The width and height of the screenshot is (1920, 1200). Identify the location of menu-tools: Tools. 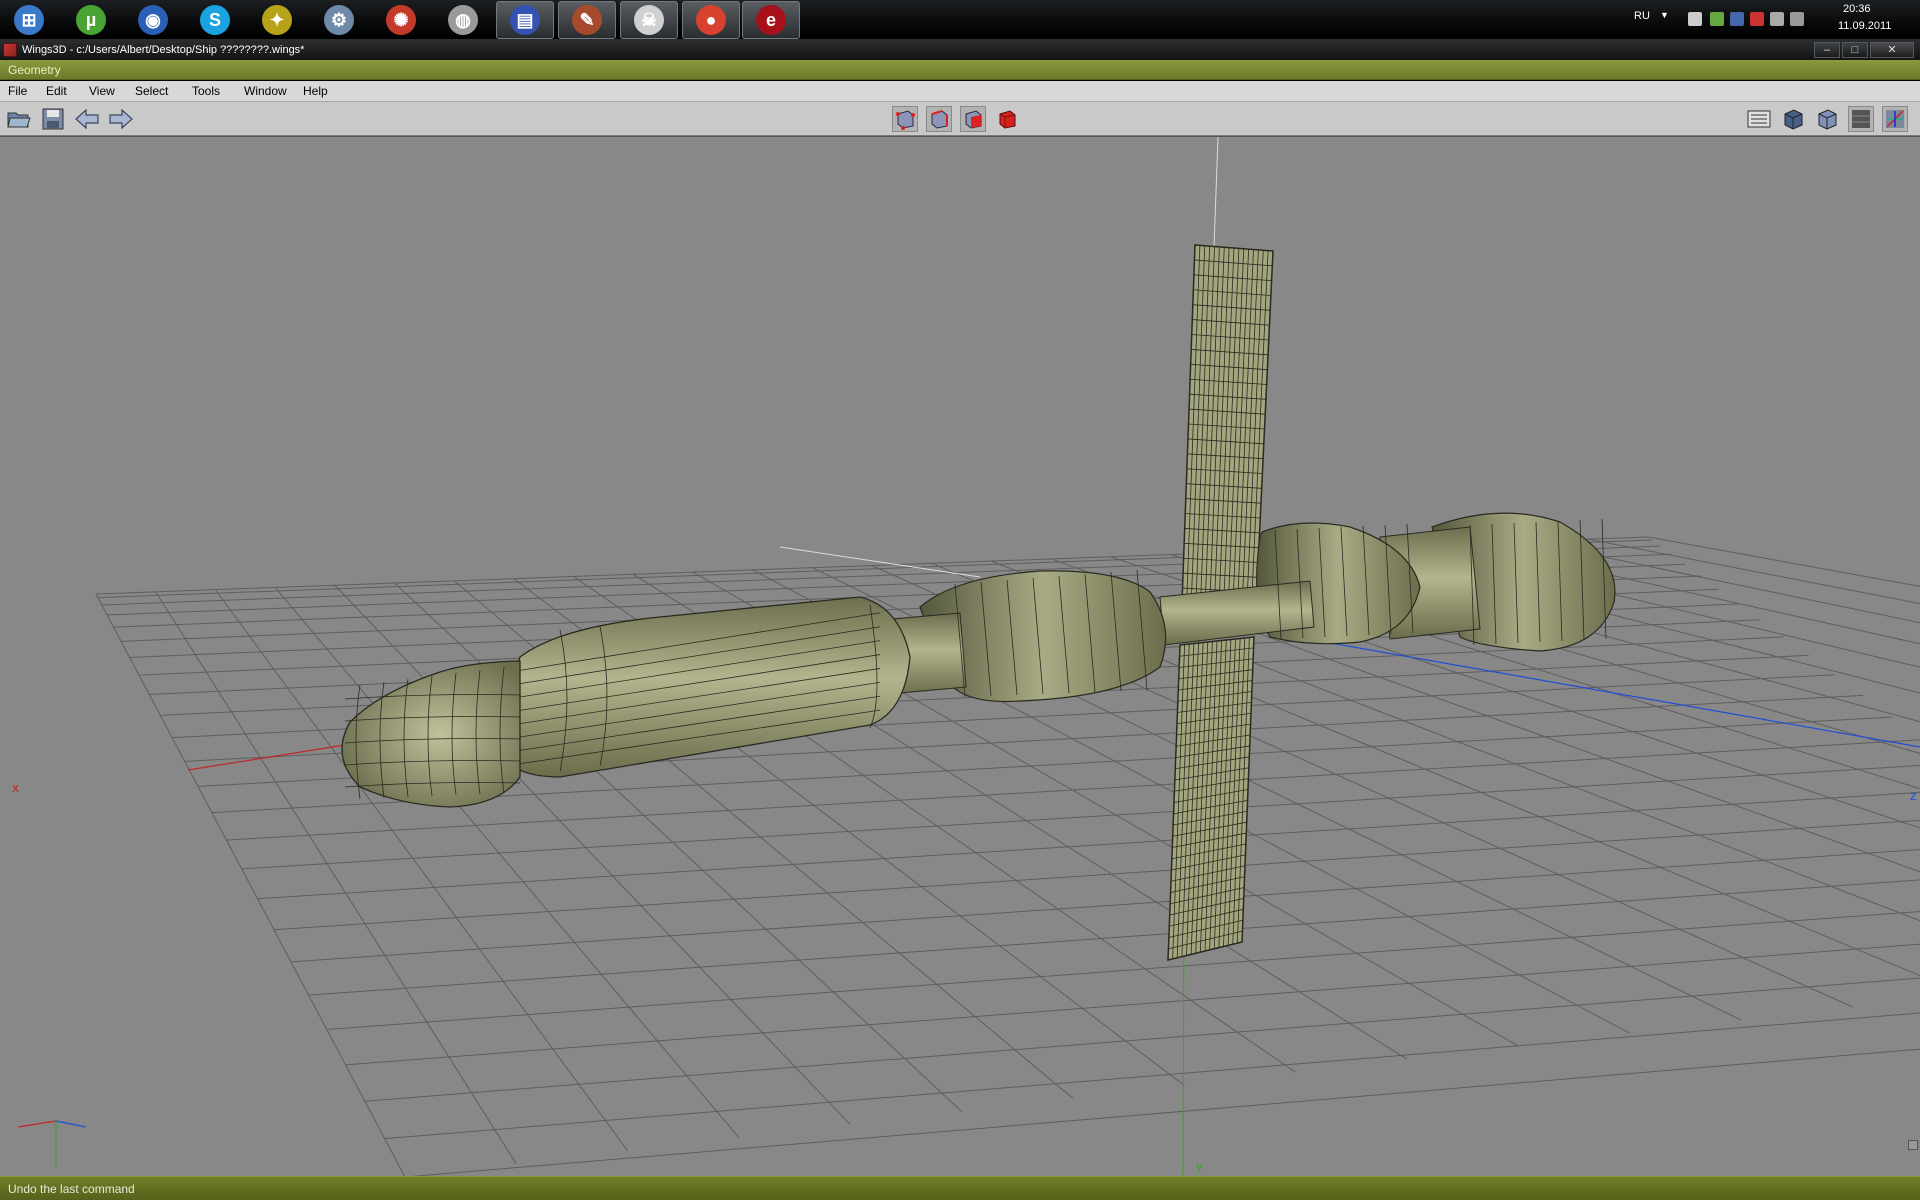
(206, 91).